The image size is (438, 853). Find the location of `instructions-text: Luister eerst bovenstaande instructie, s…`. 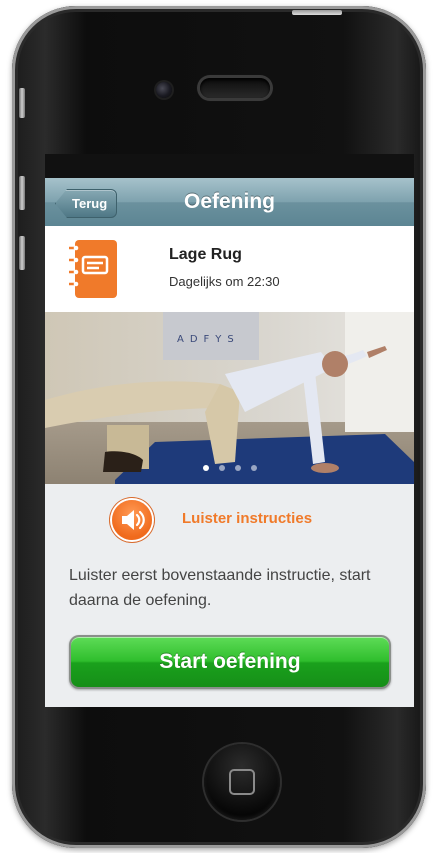

instructions-text: Luister eerst bovenstaande instructie, s… is located at coordinates (220, 588).